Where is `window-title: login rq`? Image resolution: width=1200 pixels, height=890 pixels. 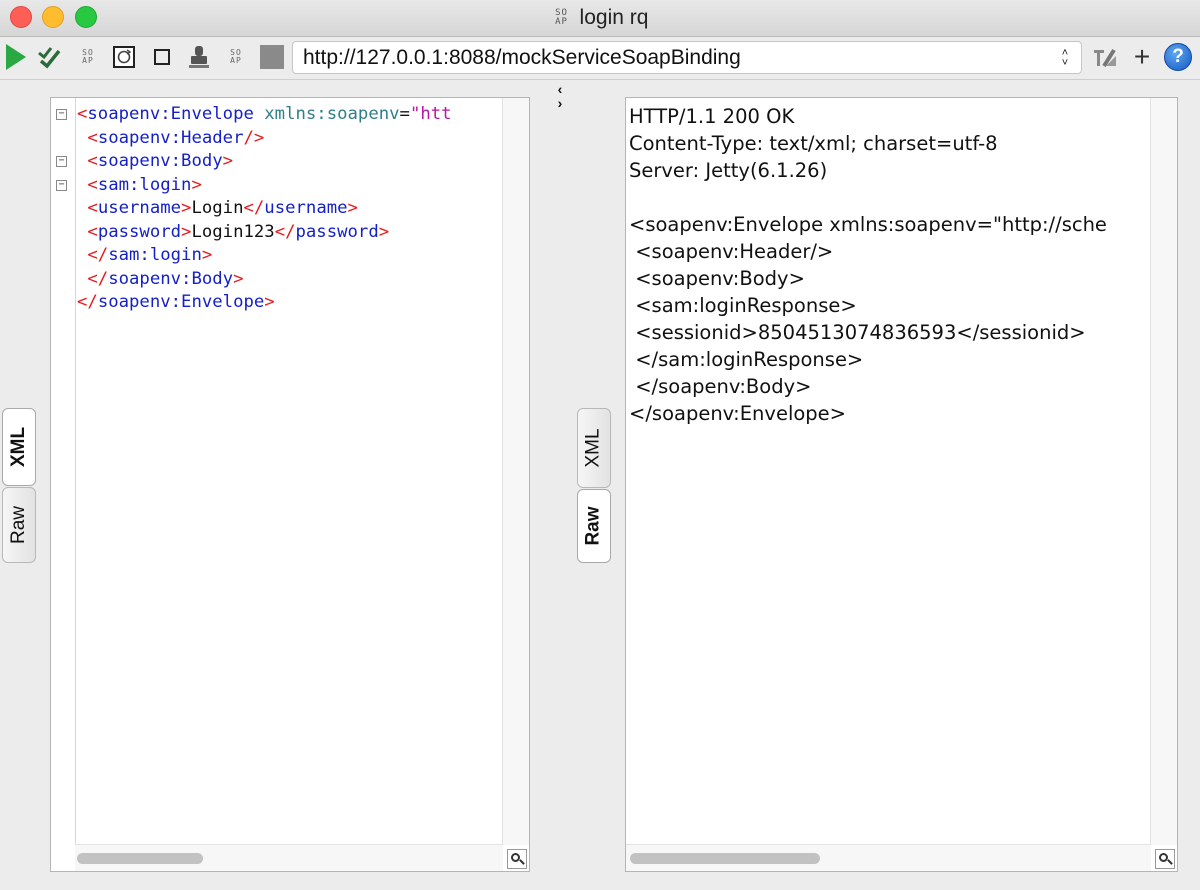
window-title: login rq is located at coordinates (614, 17).